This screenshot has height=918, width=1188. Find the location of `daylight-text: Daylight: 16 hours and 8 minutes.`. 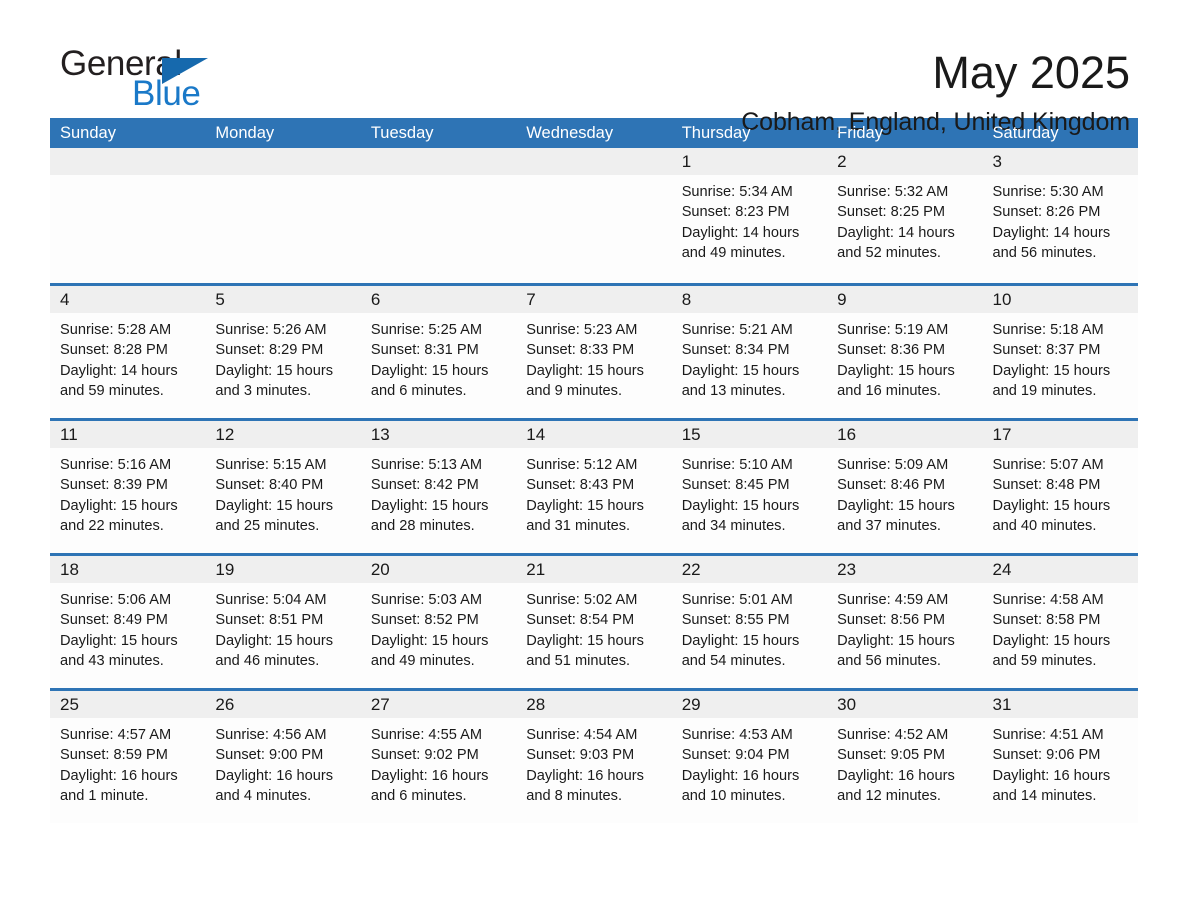

daylight-text: Daylight: 16 hours and 8 minutes. is located at coordinates (585, 785).